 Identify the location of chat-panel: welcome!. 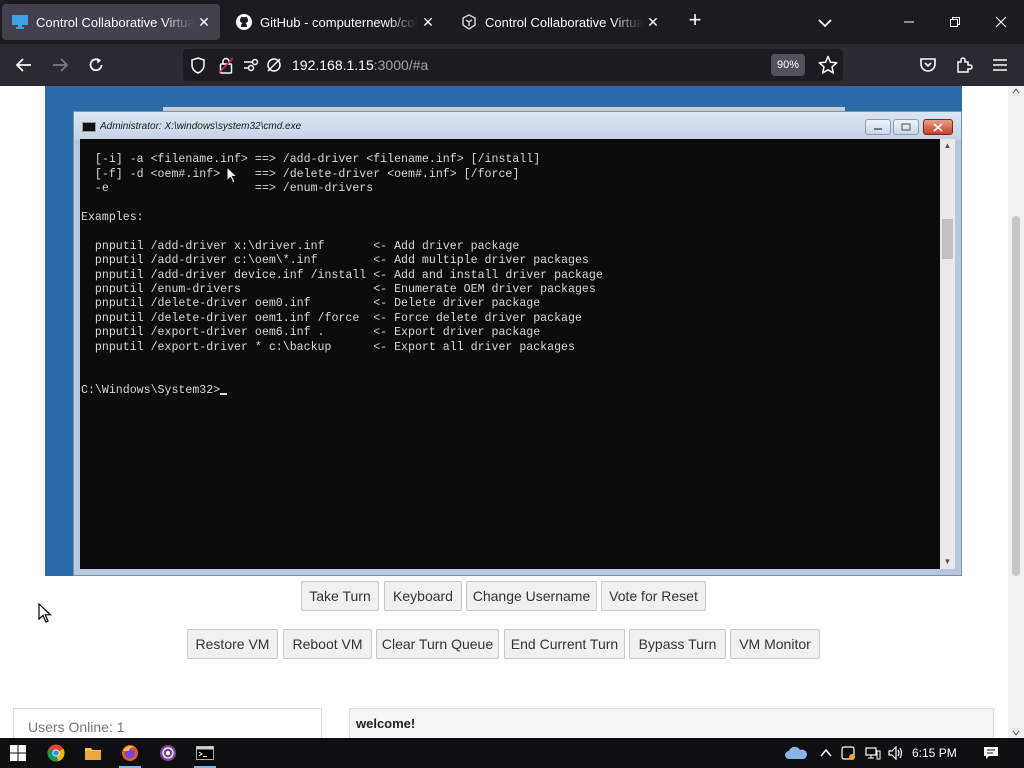
(671, 723).